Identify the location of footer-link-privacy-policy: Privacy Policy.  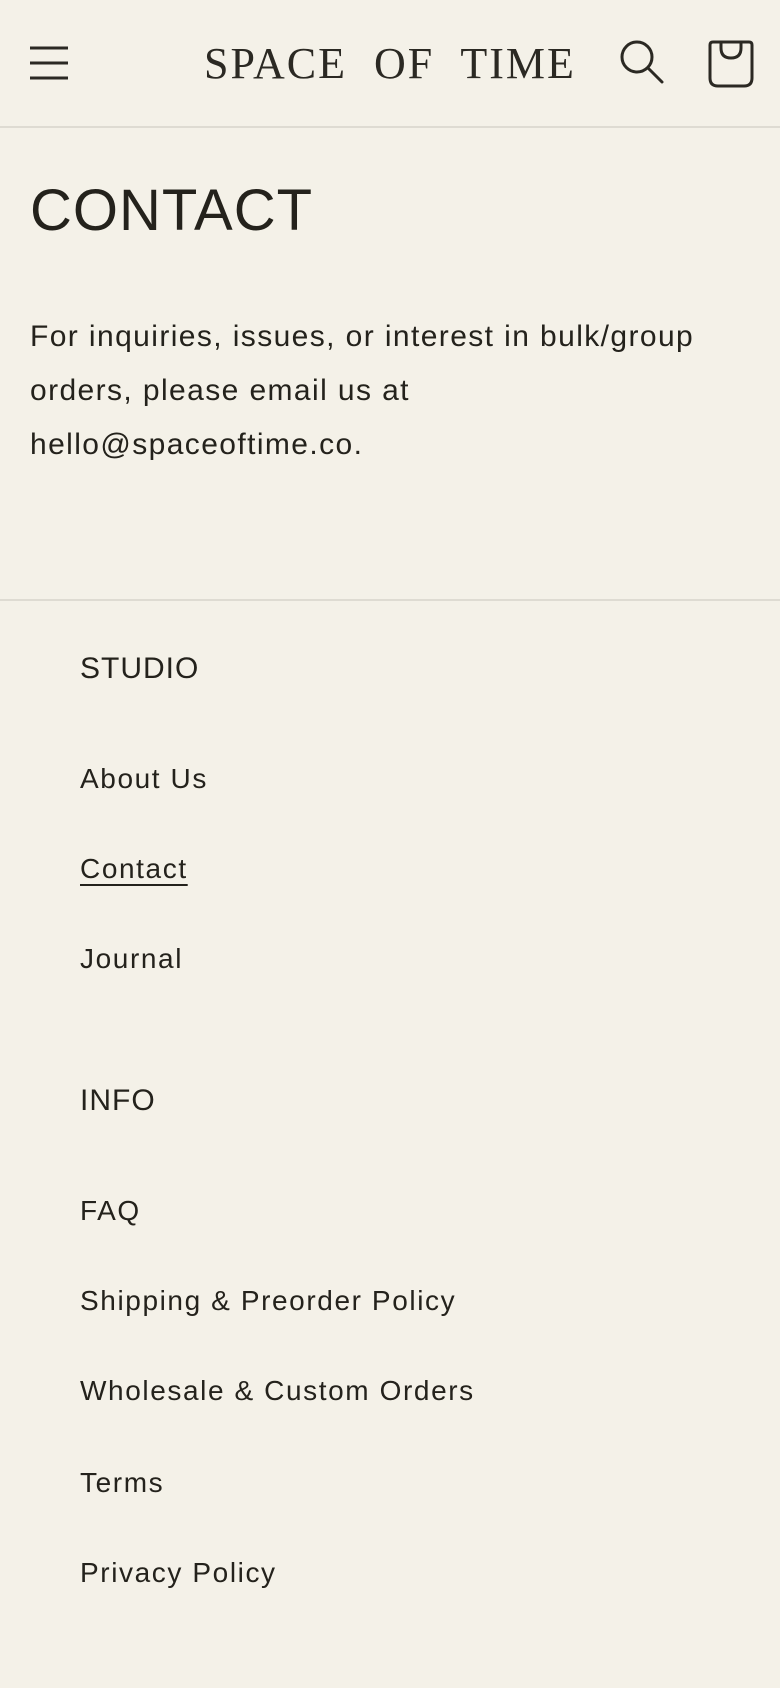
(178, 1573).